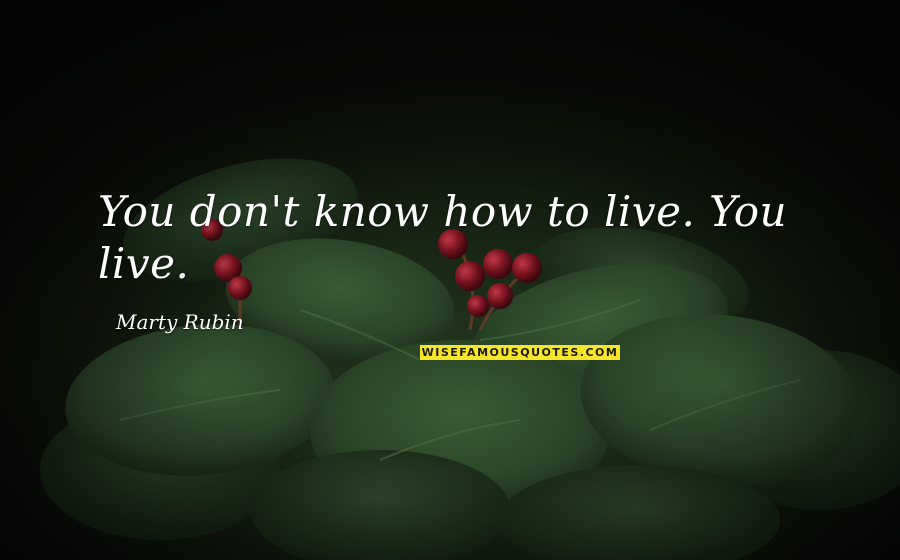 The width and height of the screenshot is (900, 560). What do you see at coordinates (478, 306) in the screenshot?
I see `berry` at bounding box center [478, 306].